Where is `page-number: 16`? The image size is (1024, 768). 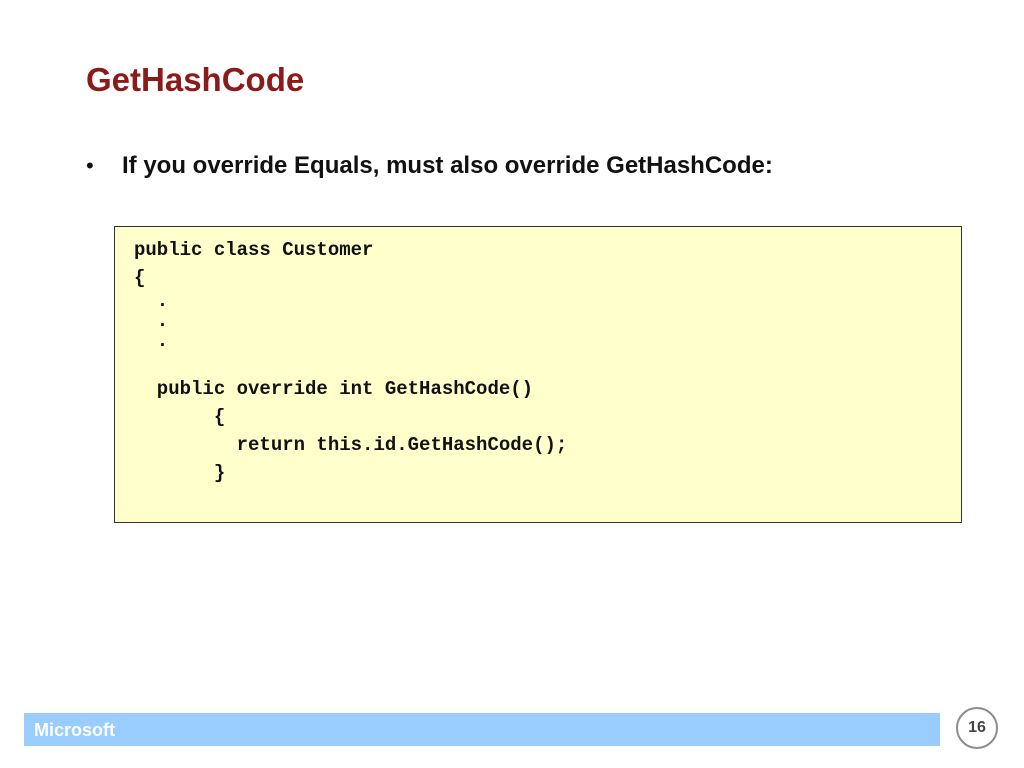
page-number: 16 is located at coordinates (977, 727).